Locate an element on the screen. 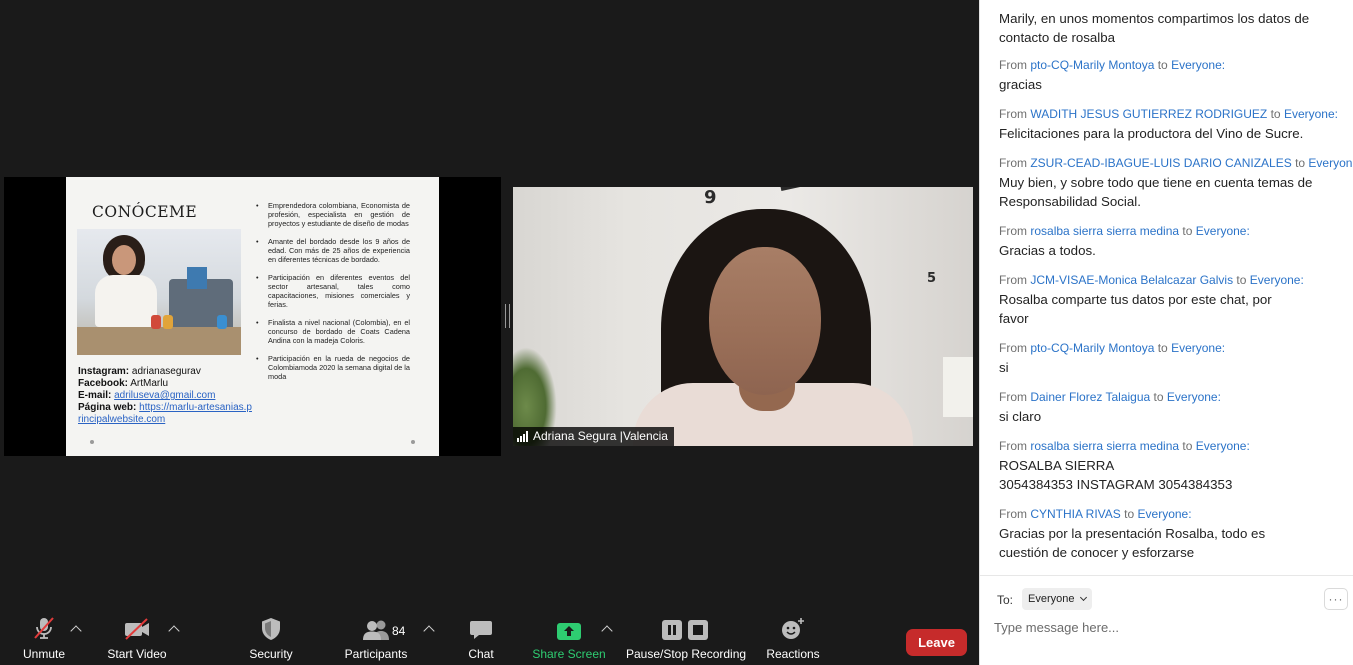 The image size is (1353, 665). participants-button: Participants is located at coordinates (376, 638).